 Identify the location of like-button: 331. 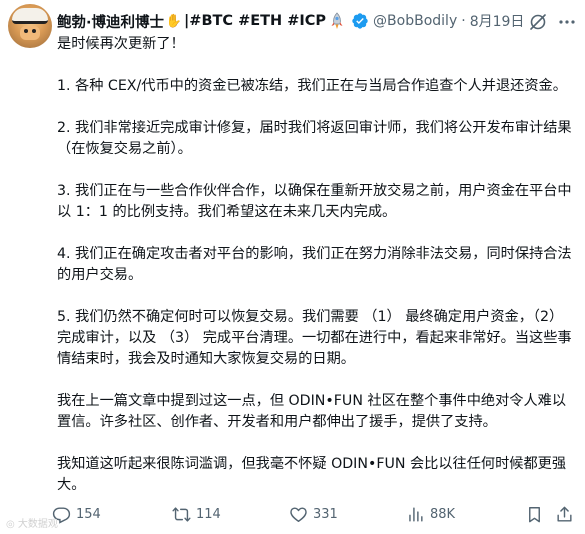
(313, 514).